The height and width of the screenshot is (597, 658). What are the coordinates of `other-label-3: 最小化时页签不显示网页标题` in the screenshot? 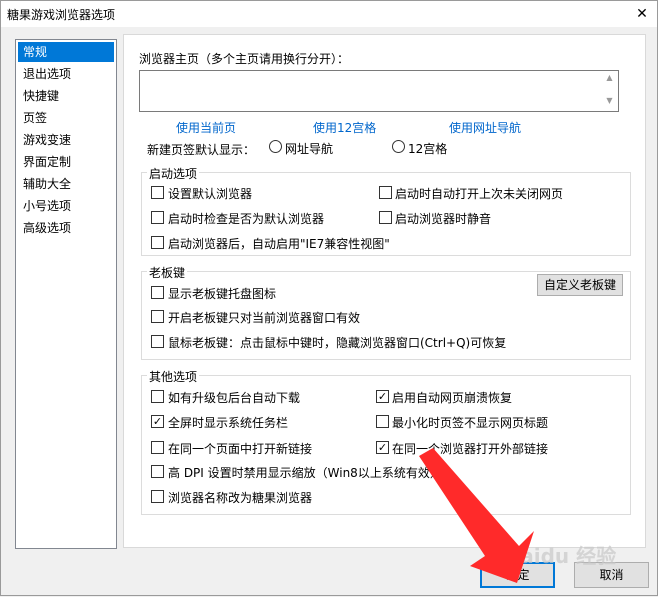 It's located at (470, 423).